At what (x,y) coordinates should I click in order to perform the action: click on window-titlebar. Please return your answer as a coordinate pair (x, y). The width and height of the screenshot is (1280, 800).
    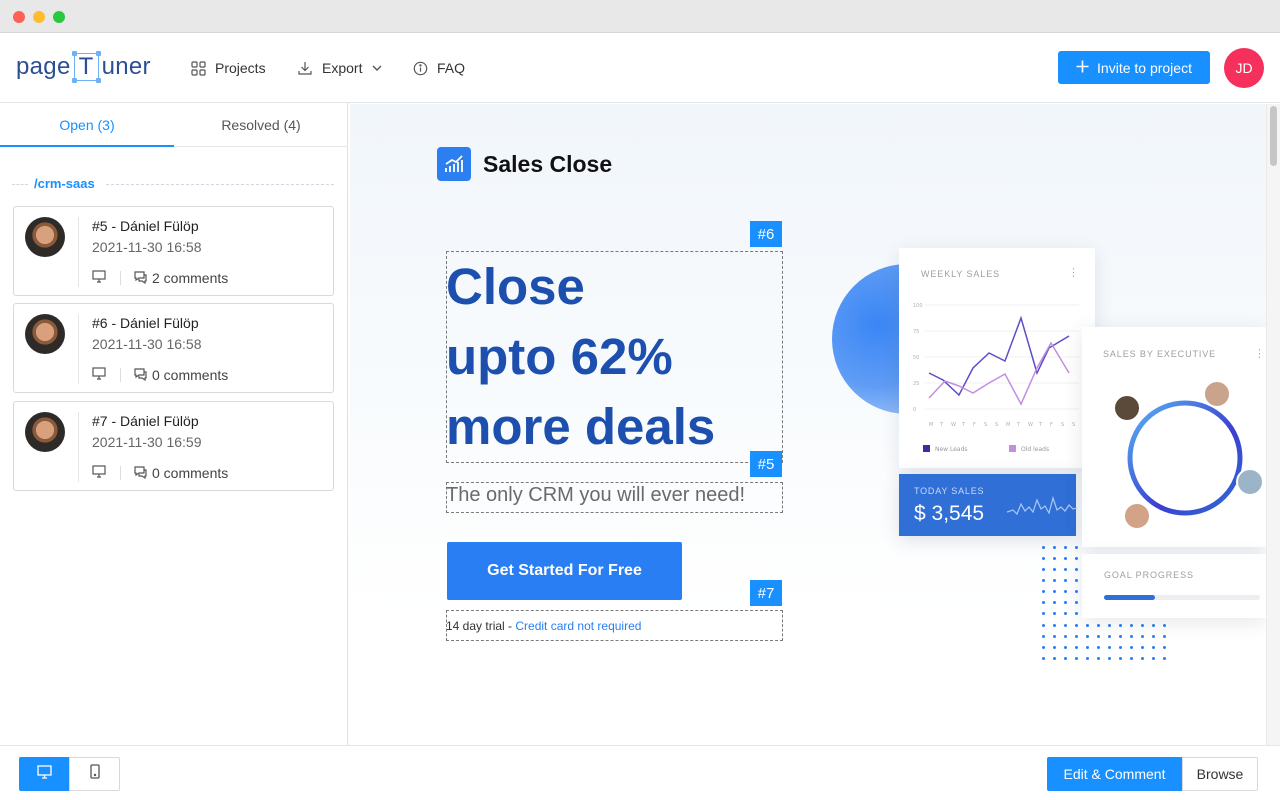
    Looking at the image, I should click on (640, 16).